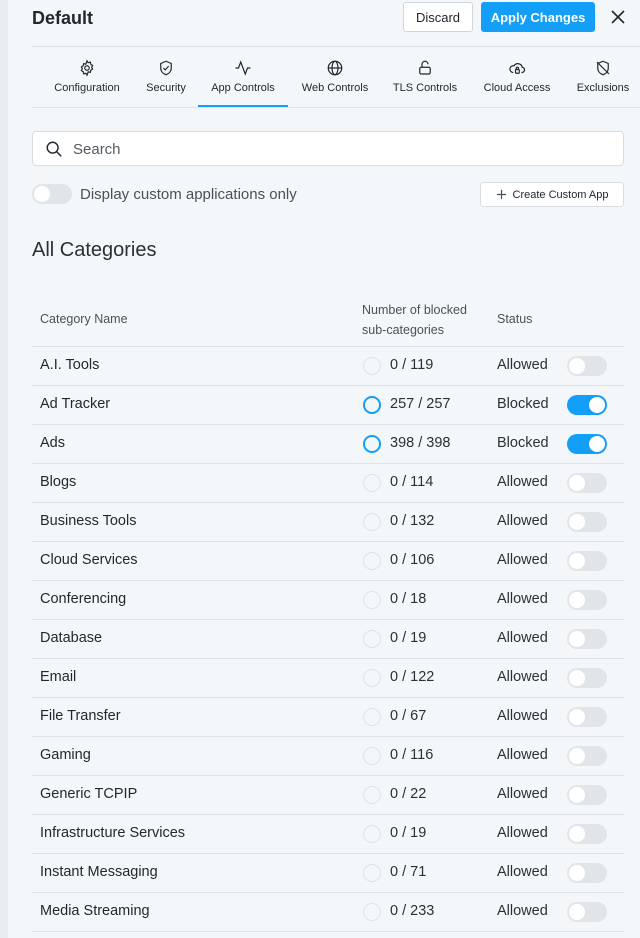 Image resolution: width=640 pixels, height=938 pixels. I want to click on category-name: Conferencing, so click(83, 599).